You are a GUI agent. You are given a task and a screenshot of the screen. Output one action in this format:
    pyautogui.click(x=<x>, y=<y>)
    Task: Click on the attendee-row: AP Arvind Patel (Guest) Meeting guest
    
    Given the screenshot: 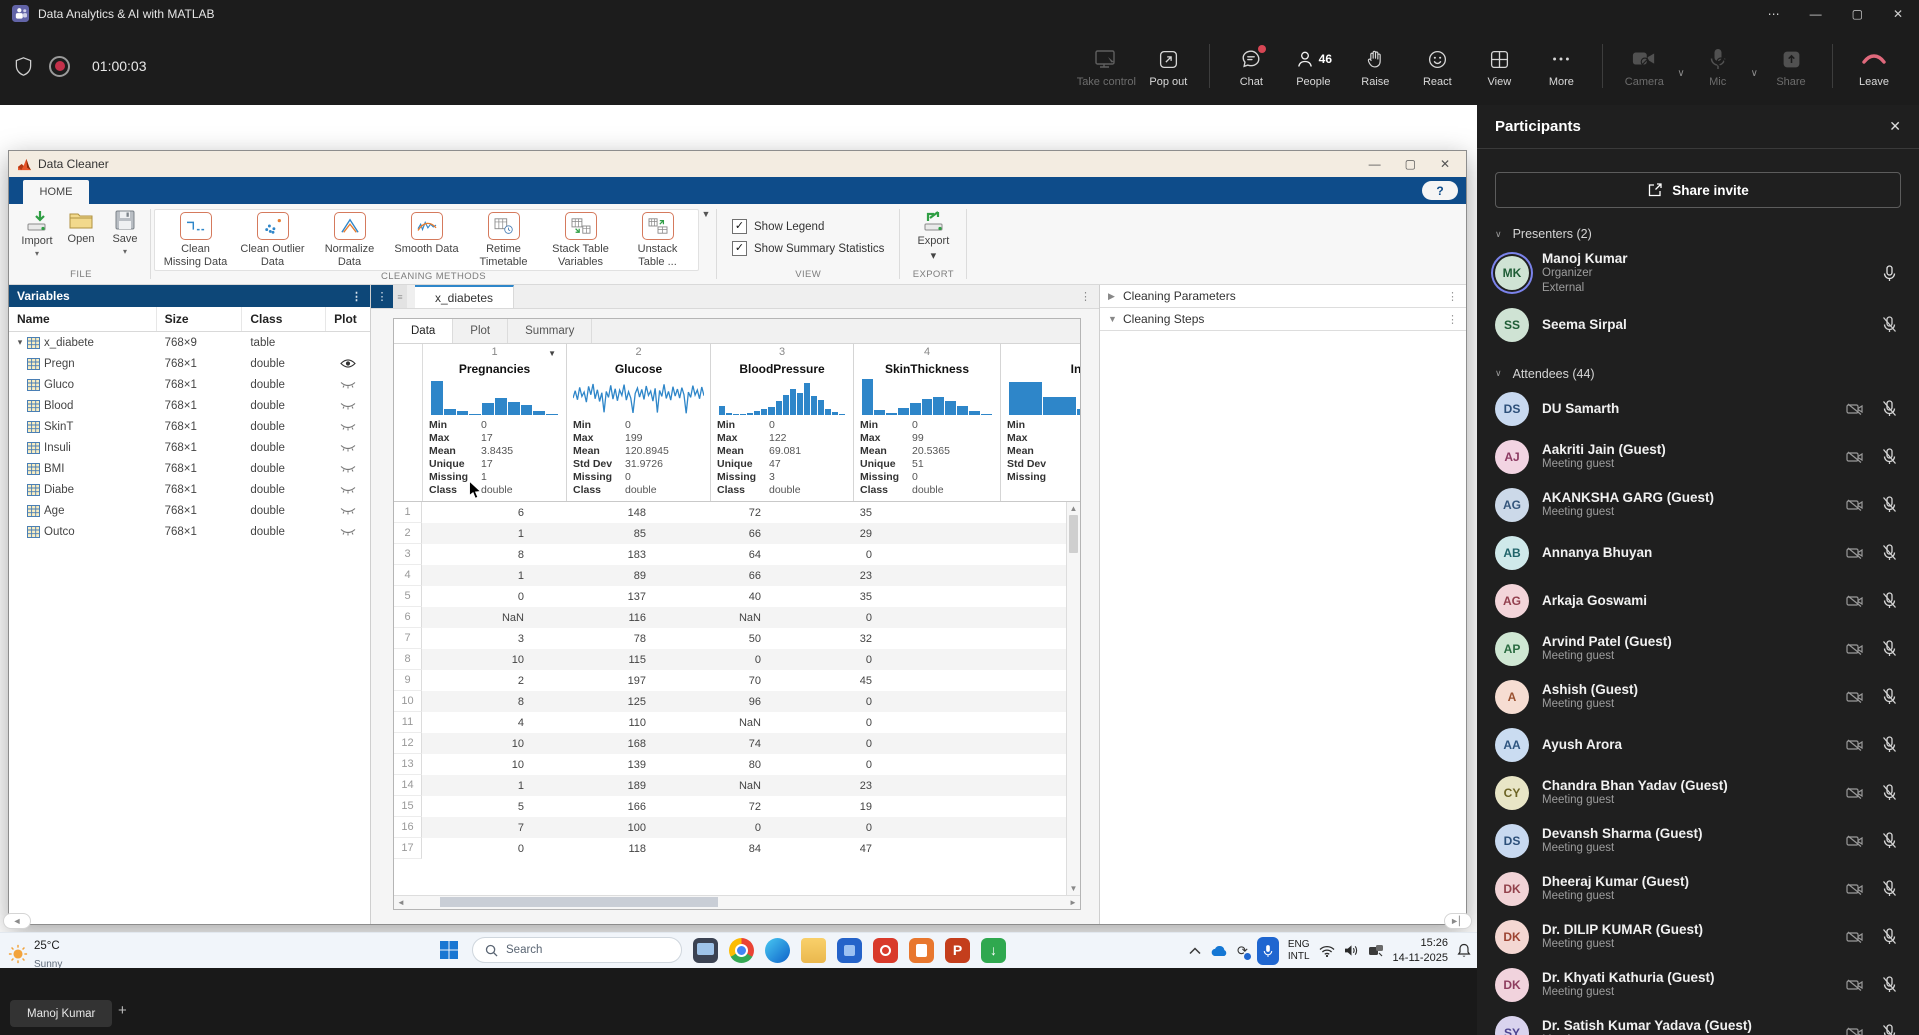 What is the action you would take?
    pyautogui.click(x=1698, y=649)
    